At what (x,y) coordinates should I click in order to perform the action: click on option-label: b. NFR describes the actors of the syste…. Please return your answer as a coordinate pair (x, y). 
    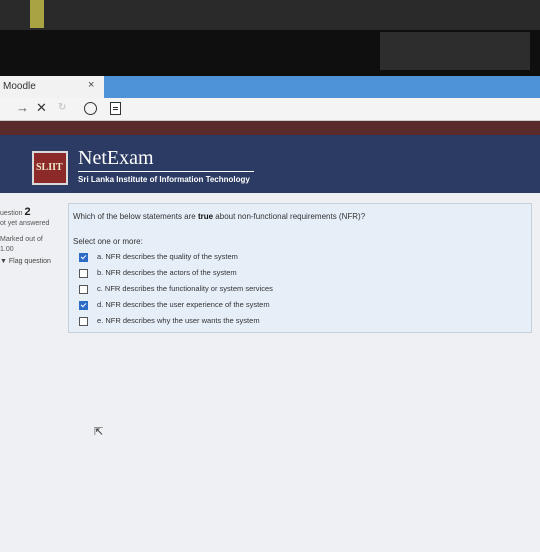
    Looking at the image, I should click on (167, 272).